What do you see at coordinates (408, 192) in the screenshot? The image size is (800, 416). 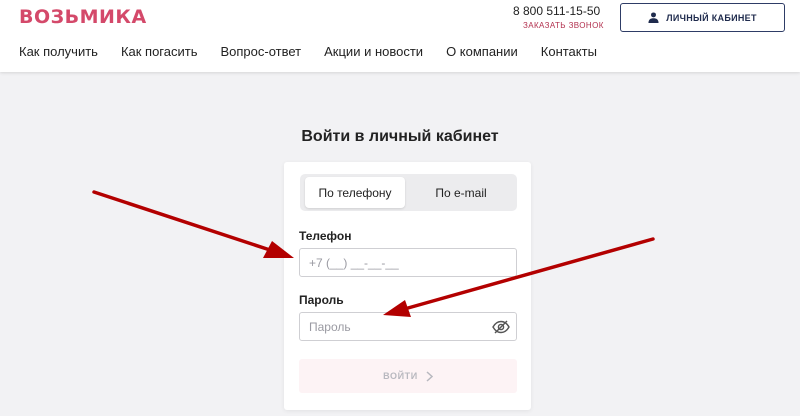 I see `login-method-tabs: По телефону По e-mail` at bounding box center [408, 192].